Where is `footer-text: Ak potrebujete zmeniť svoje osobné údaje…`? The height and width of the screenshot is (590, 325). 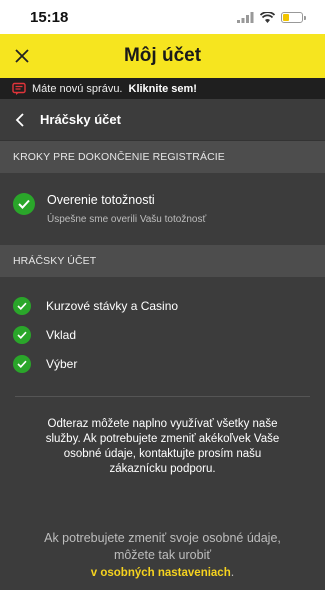 footer-text: Ak potrebujete zmeniť svoje osobné údaje… is located at coordinates (162, 556).